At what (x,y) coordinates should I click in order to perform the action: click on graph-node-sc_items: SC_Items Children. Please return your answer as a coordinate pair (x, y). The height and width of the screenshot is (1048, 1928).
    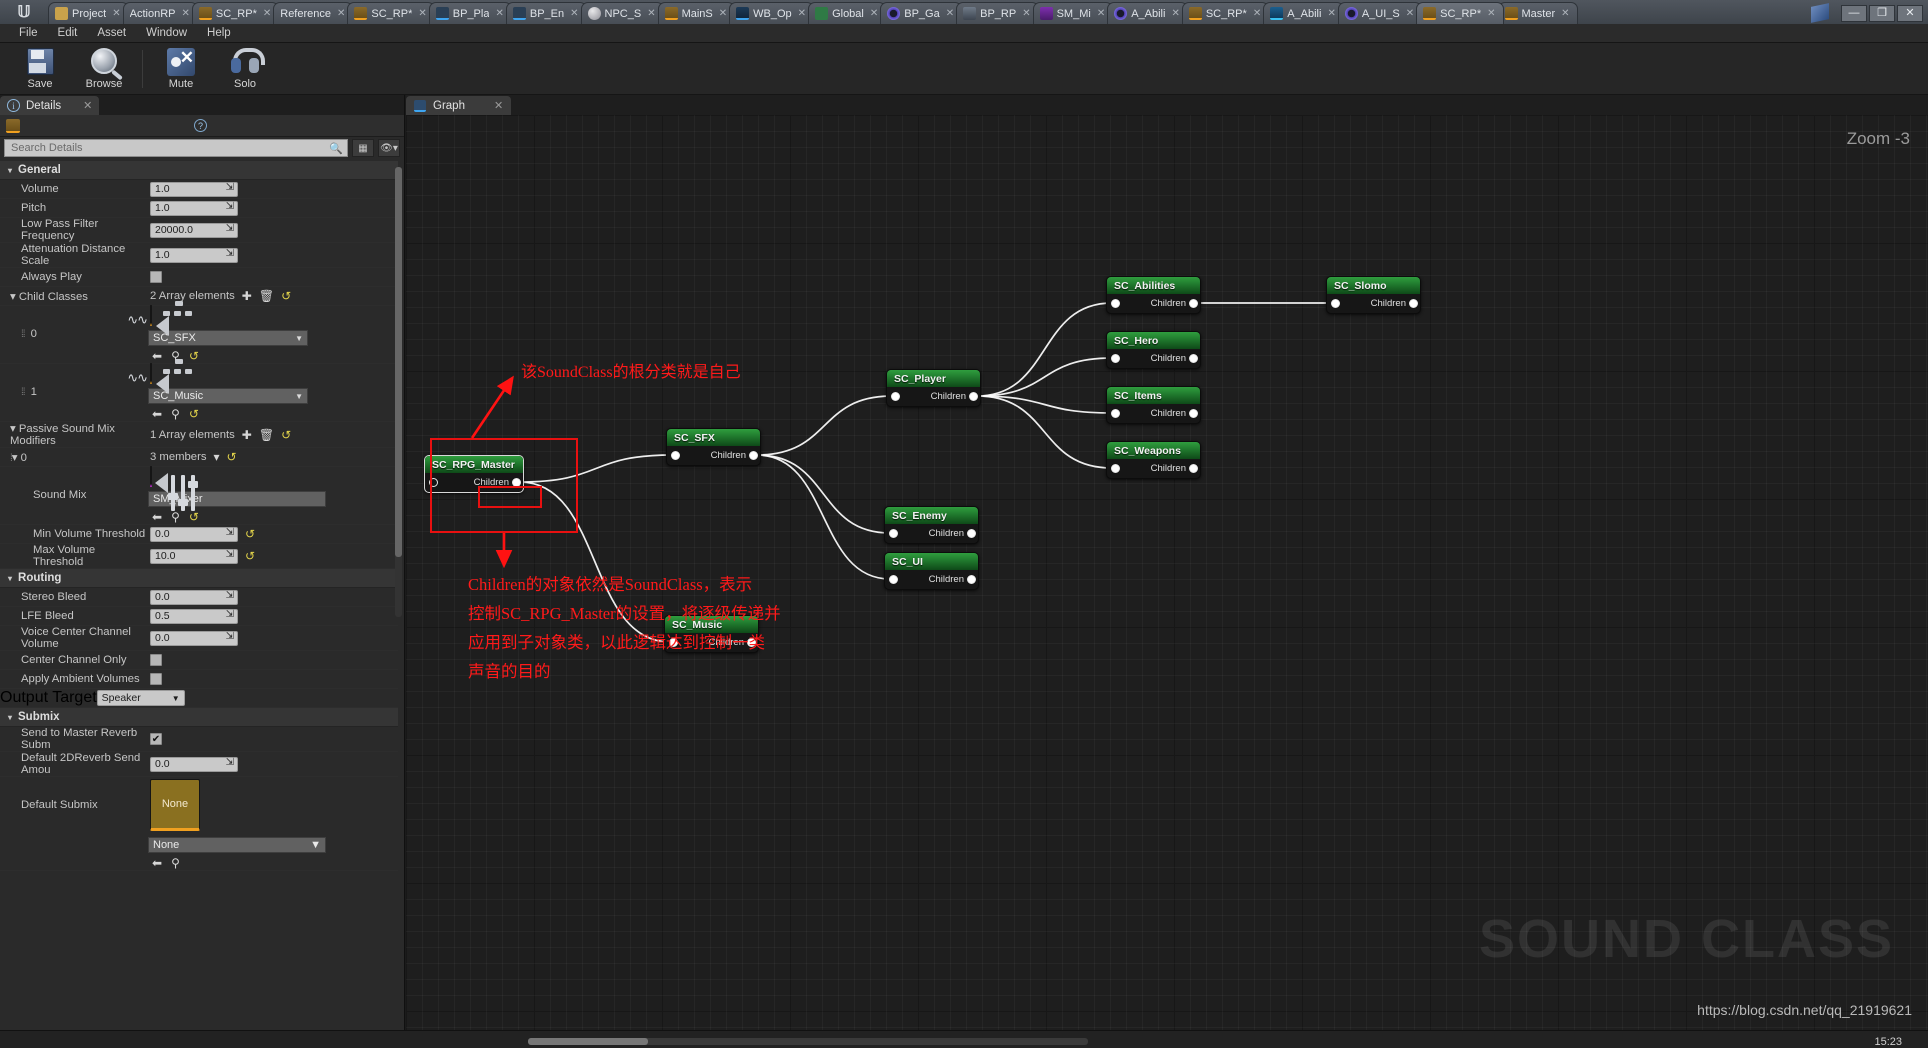
    Looking at the image, I should click on (1153, 405).